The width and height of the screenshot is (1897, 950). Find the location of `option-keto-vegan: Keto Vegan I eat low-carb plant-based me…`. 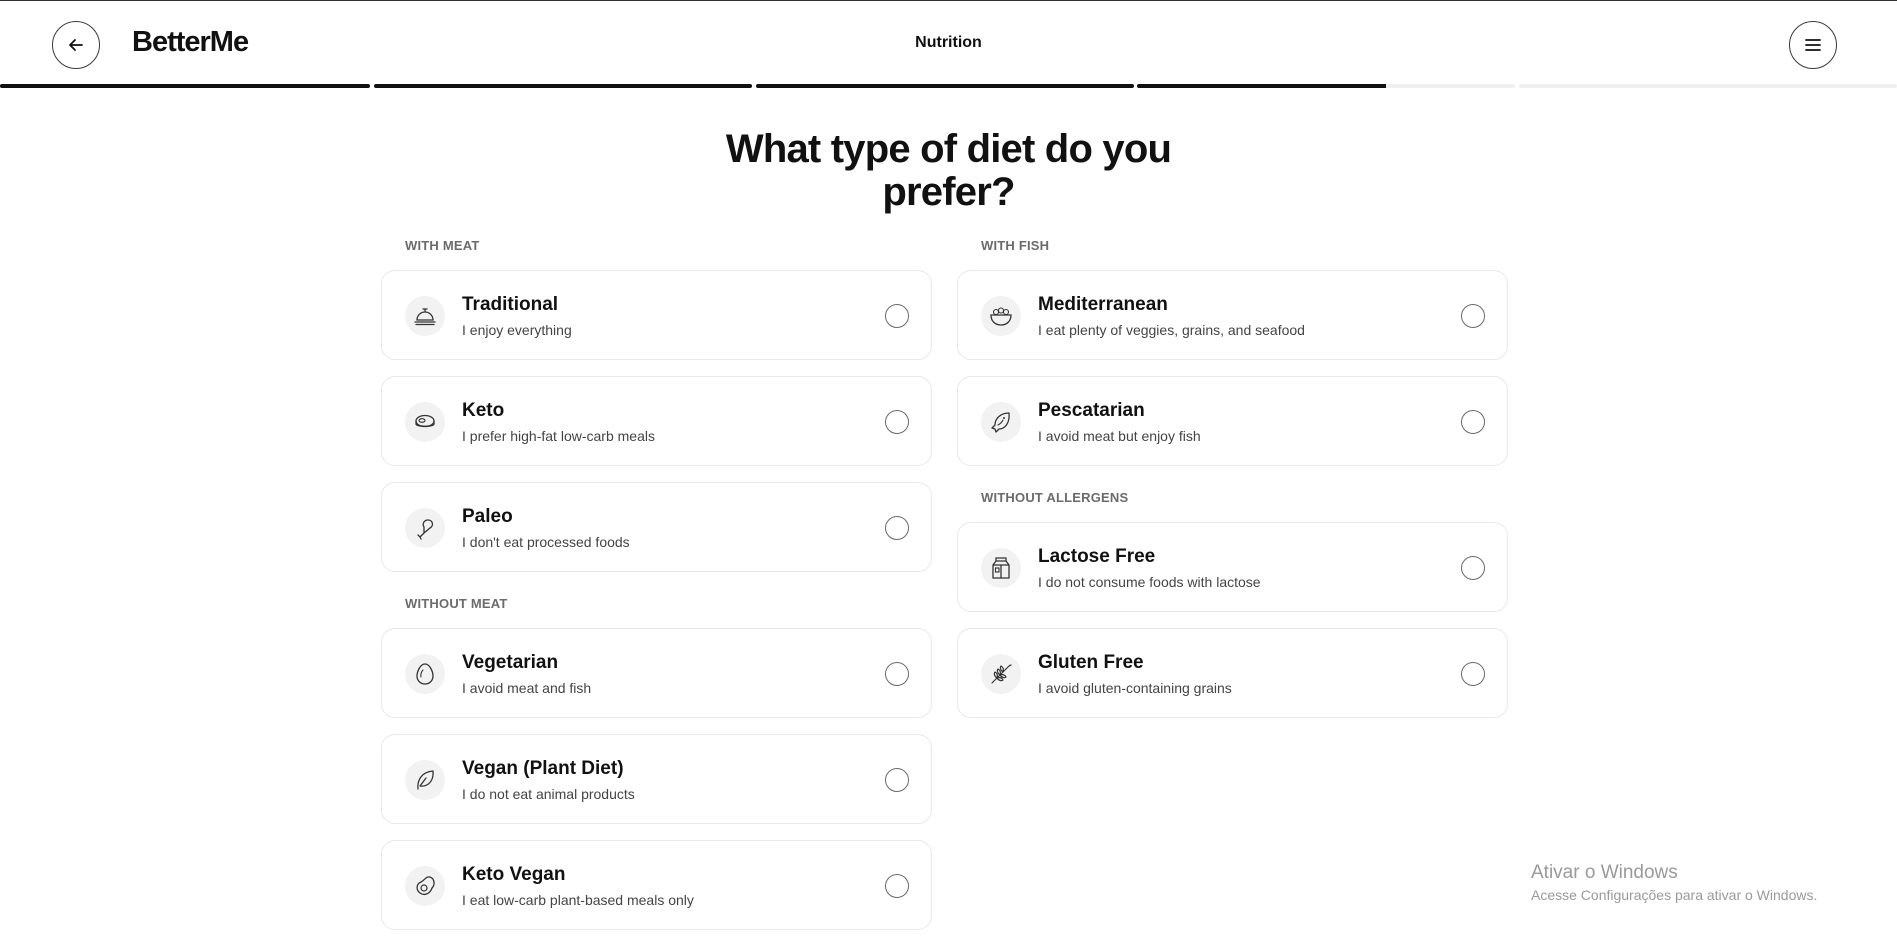

option-keto-vegan: Keto Vegan I eat low-carb plant-based me… is located at coordinates (656, 885).